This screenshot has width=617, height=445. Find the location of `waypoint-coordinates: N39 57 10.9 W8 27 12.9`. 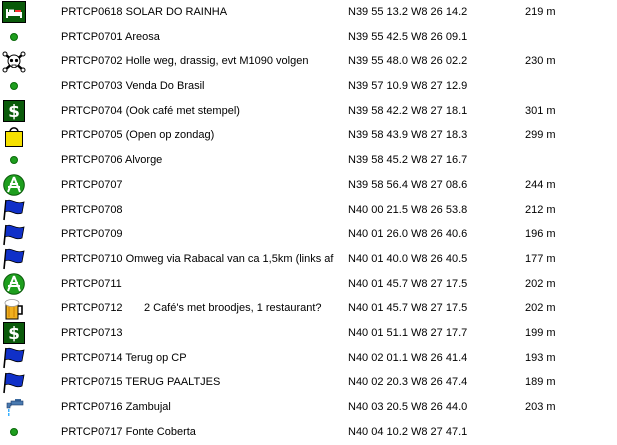

waypoint-coordinates: N39 57 10.9 W8 27 12.9 is located at coordinates (408, 86).